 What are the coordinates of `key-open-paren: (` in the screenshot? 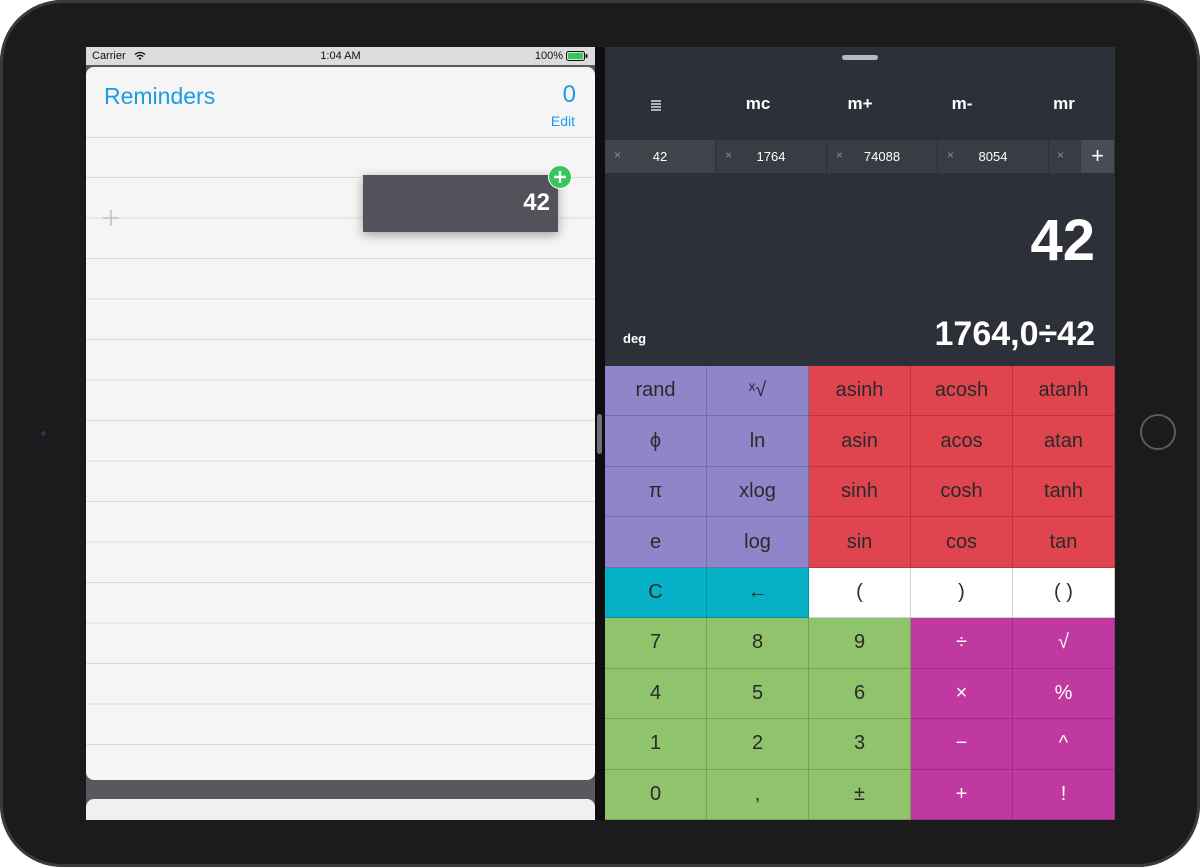 It's located at (860, 593).